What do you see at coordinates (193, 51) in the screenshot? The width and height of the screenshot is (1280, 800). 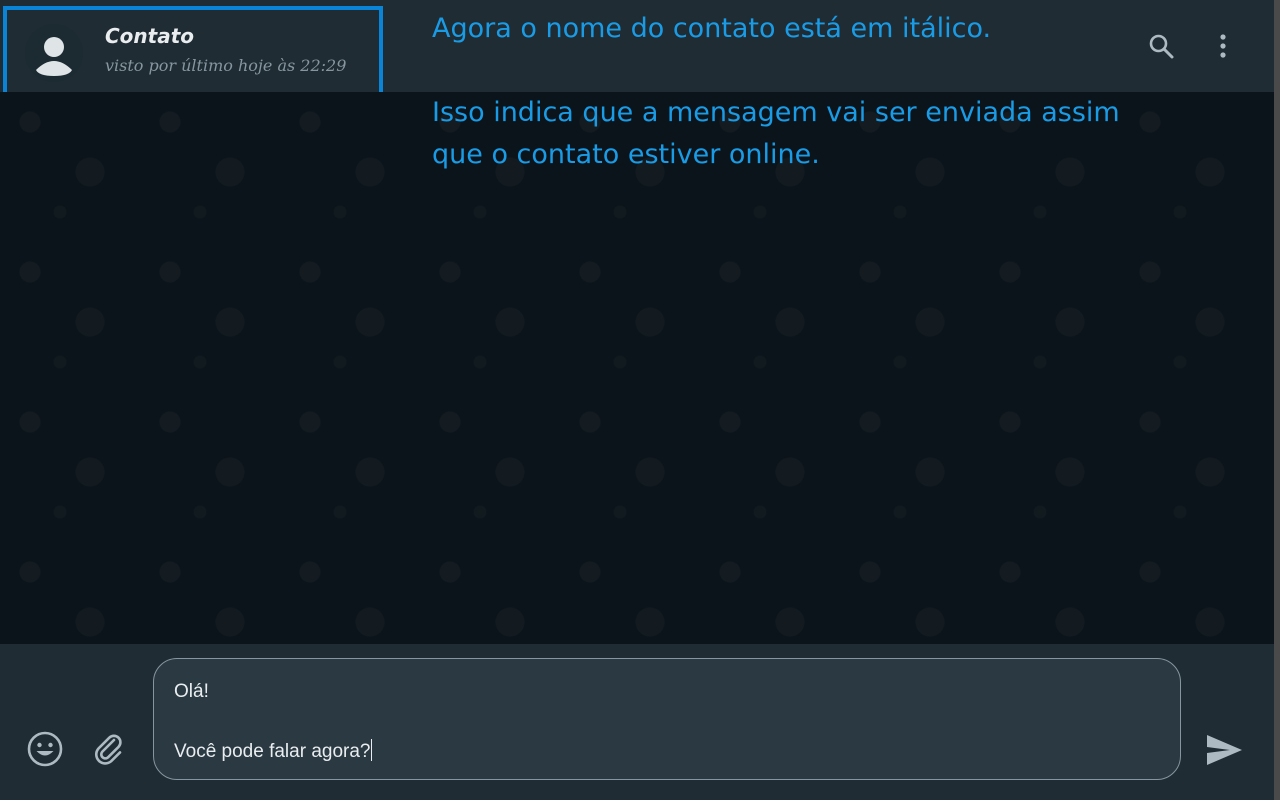 I see `contact-info-highlight: Contato visto por último hoje às 22:29` at bounding box center [193, 51].